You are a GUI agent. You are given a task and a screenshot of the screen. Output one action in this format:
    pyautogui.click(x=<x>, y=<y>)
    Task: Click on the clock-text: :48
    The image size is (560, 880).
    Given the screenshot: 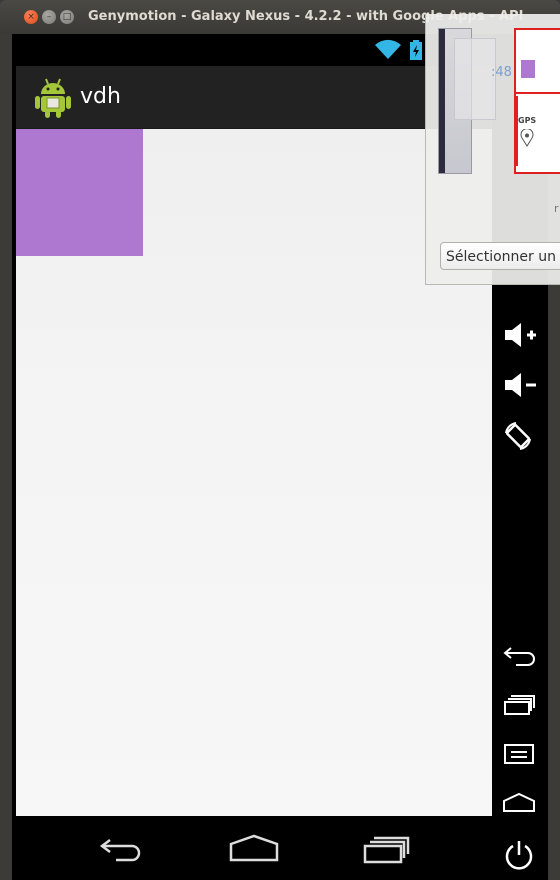 What is the action you would take?
    pyautogui.click(x=501, y=72)
    